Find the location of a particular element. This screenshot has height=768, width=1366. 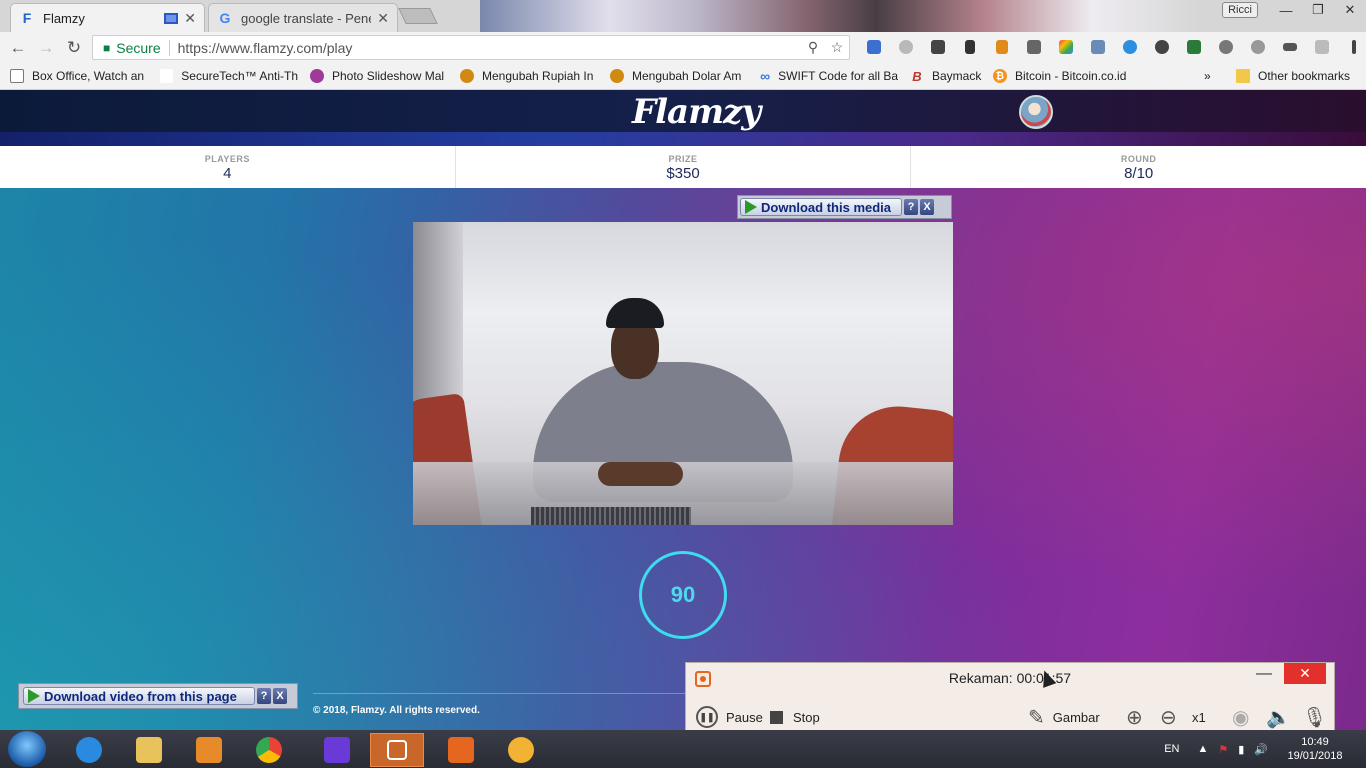

extension-icons is located at coordinates (1112, 47).